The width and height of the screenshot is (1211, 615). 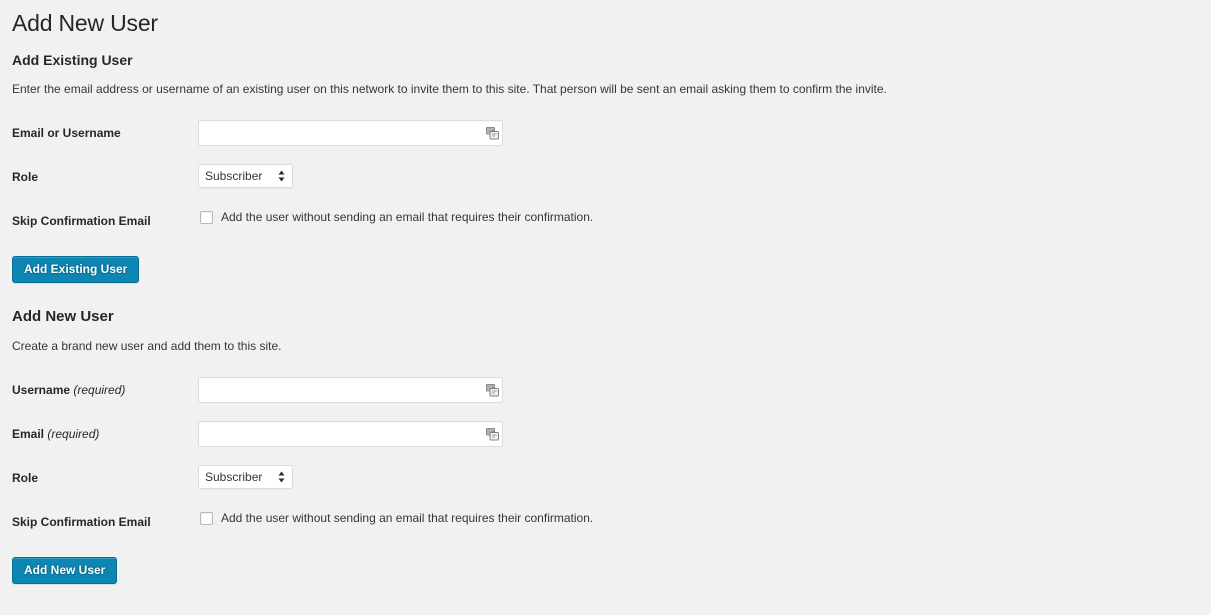 I want to click on email-input-wrap, so click(x=350, y=434).